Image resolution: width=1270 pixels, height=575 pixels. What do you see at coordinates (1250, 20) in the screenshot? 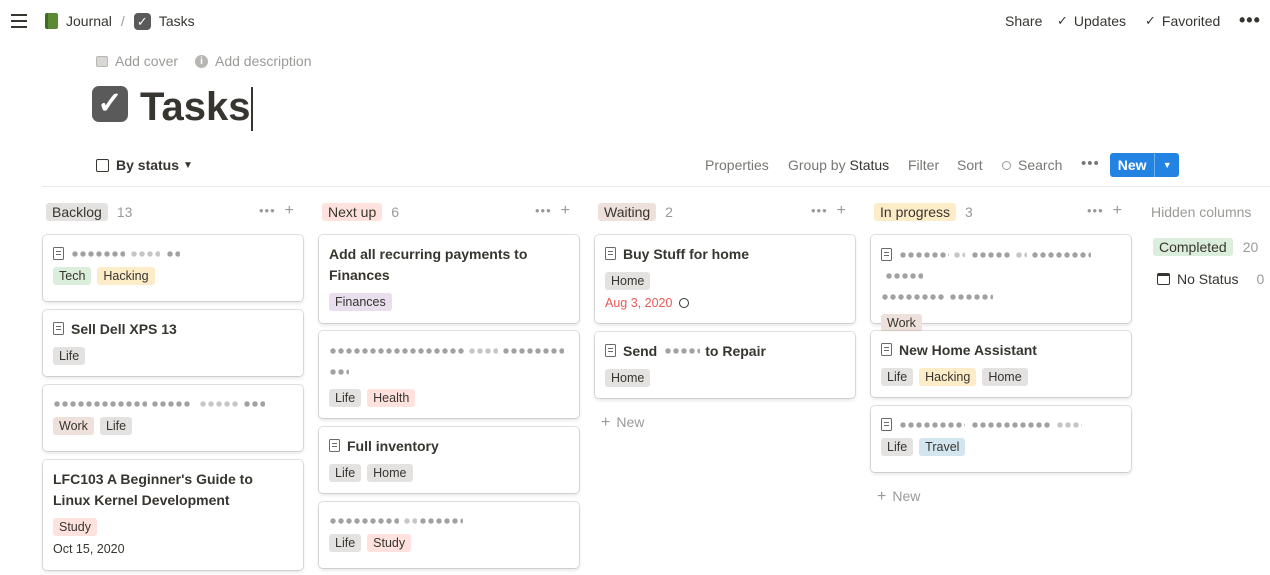
I see `more-options-icon: •••` at bounding box center [1250, 20].